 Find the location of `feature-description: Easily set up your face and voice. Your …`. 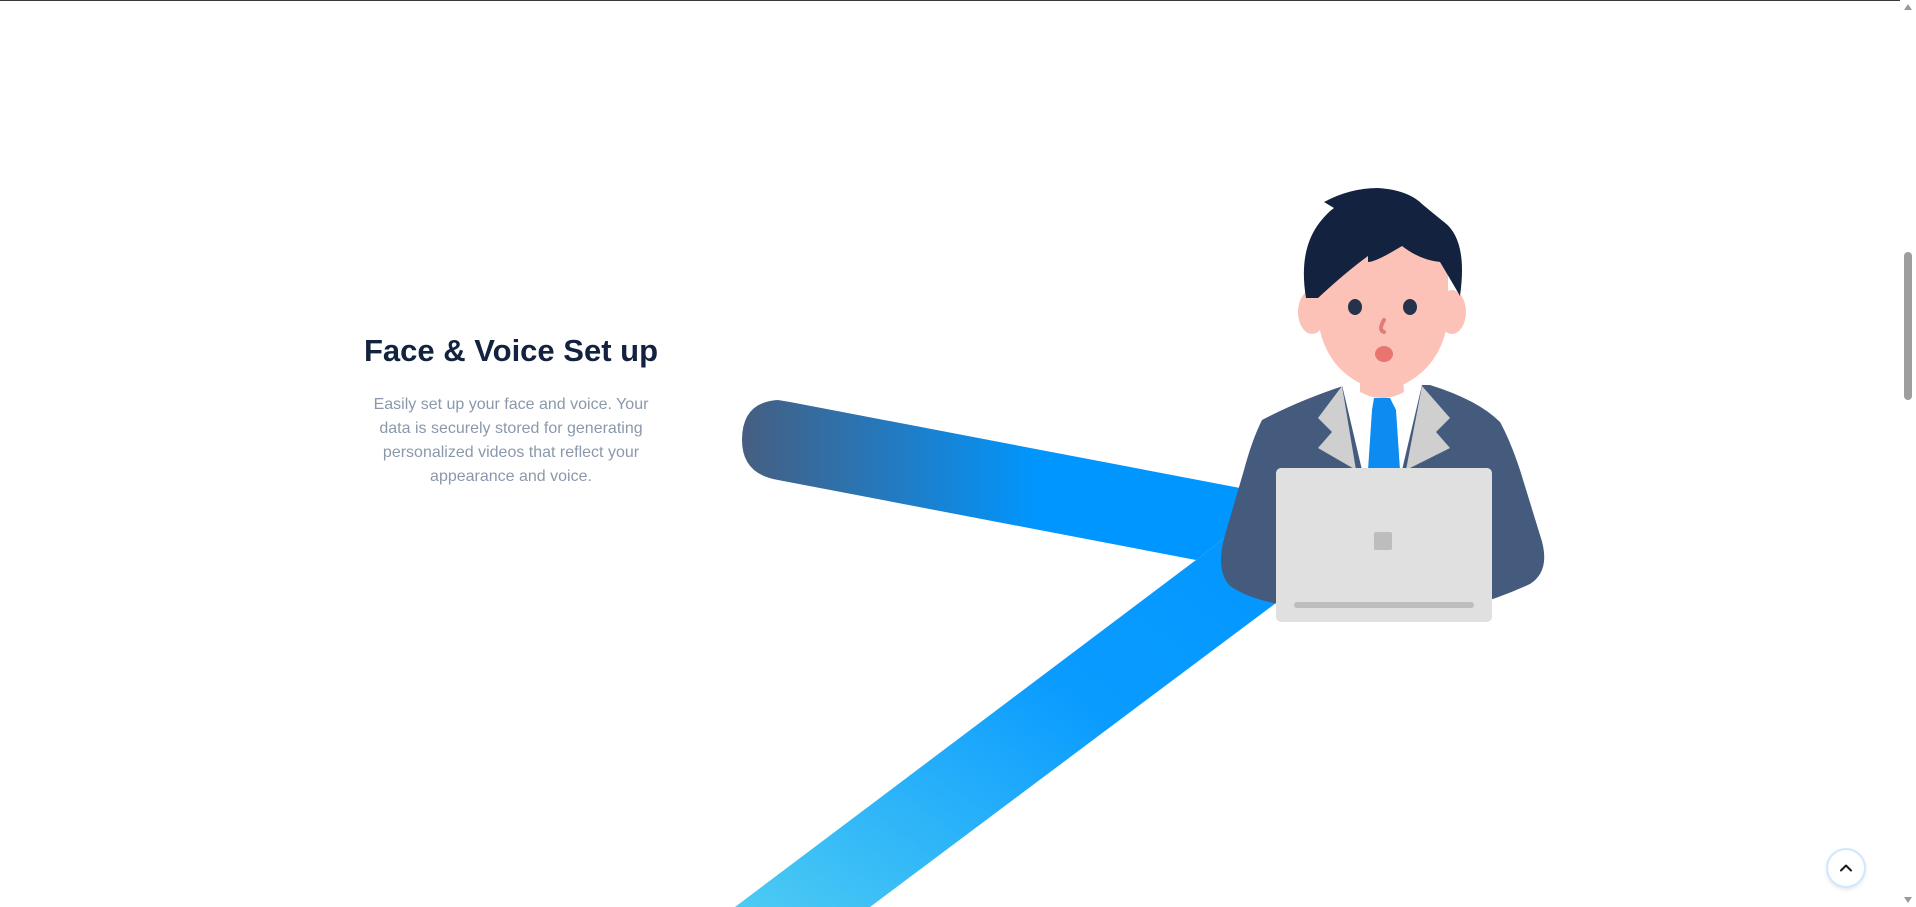

feature-description: Easily set up your face and voice. Your … is located at coordinates (511, 440).